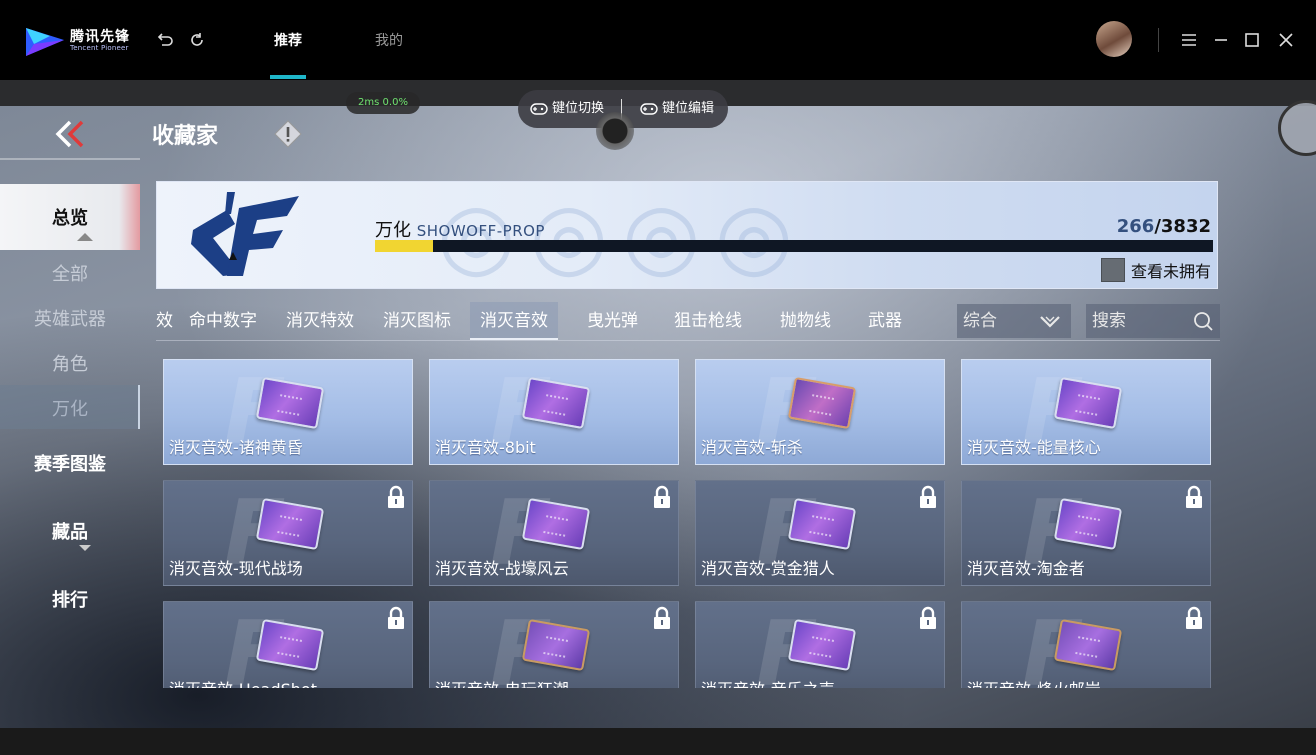  I want to click on latency-value: 2ms, so click(369, 102).